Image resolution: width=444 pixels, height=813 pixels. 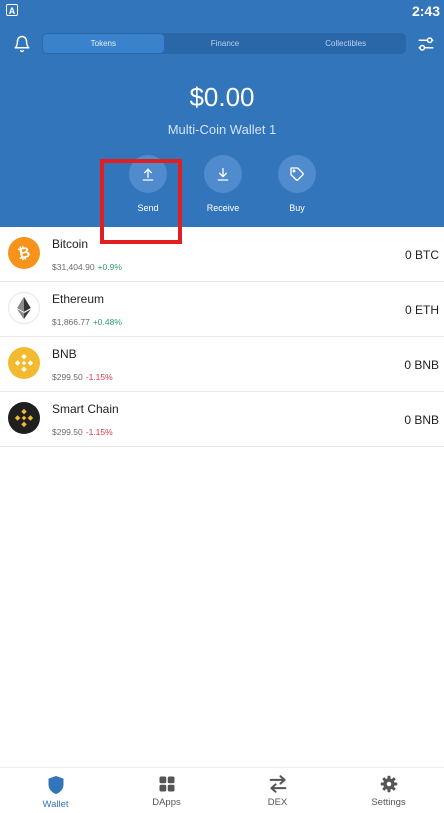 What do you see at coordinates (222, 129) in the screenshot?
I see `wallet-name: Multi-Coin Wallet 1` at bounding box center [222, 129].